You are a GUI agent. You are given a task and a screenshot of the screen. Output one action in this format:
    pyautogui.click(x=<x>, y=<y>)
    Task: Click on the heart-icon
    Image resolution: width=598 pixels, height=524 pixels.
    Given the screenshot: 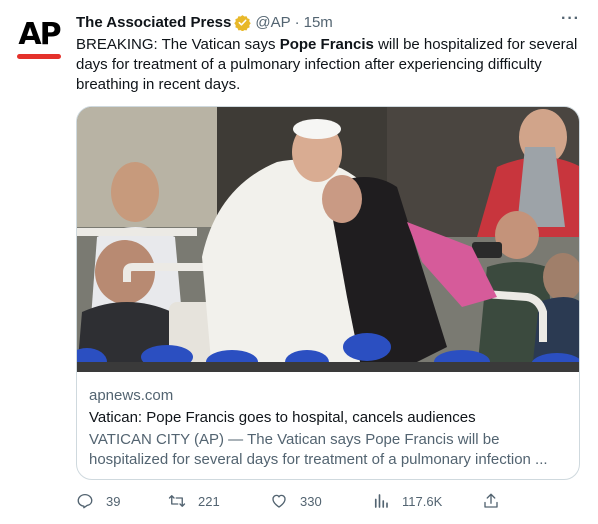 What is the action you would take?
    pyautogui.click(x=279, y=501)
    